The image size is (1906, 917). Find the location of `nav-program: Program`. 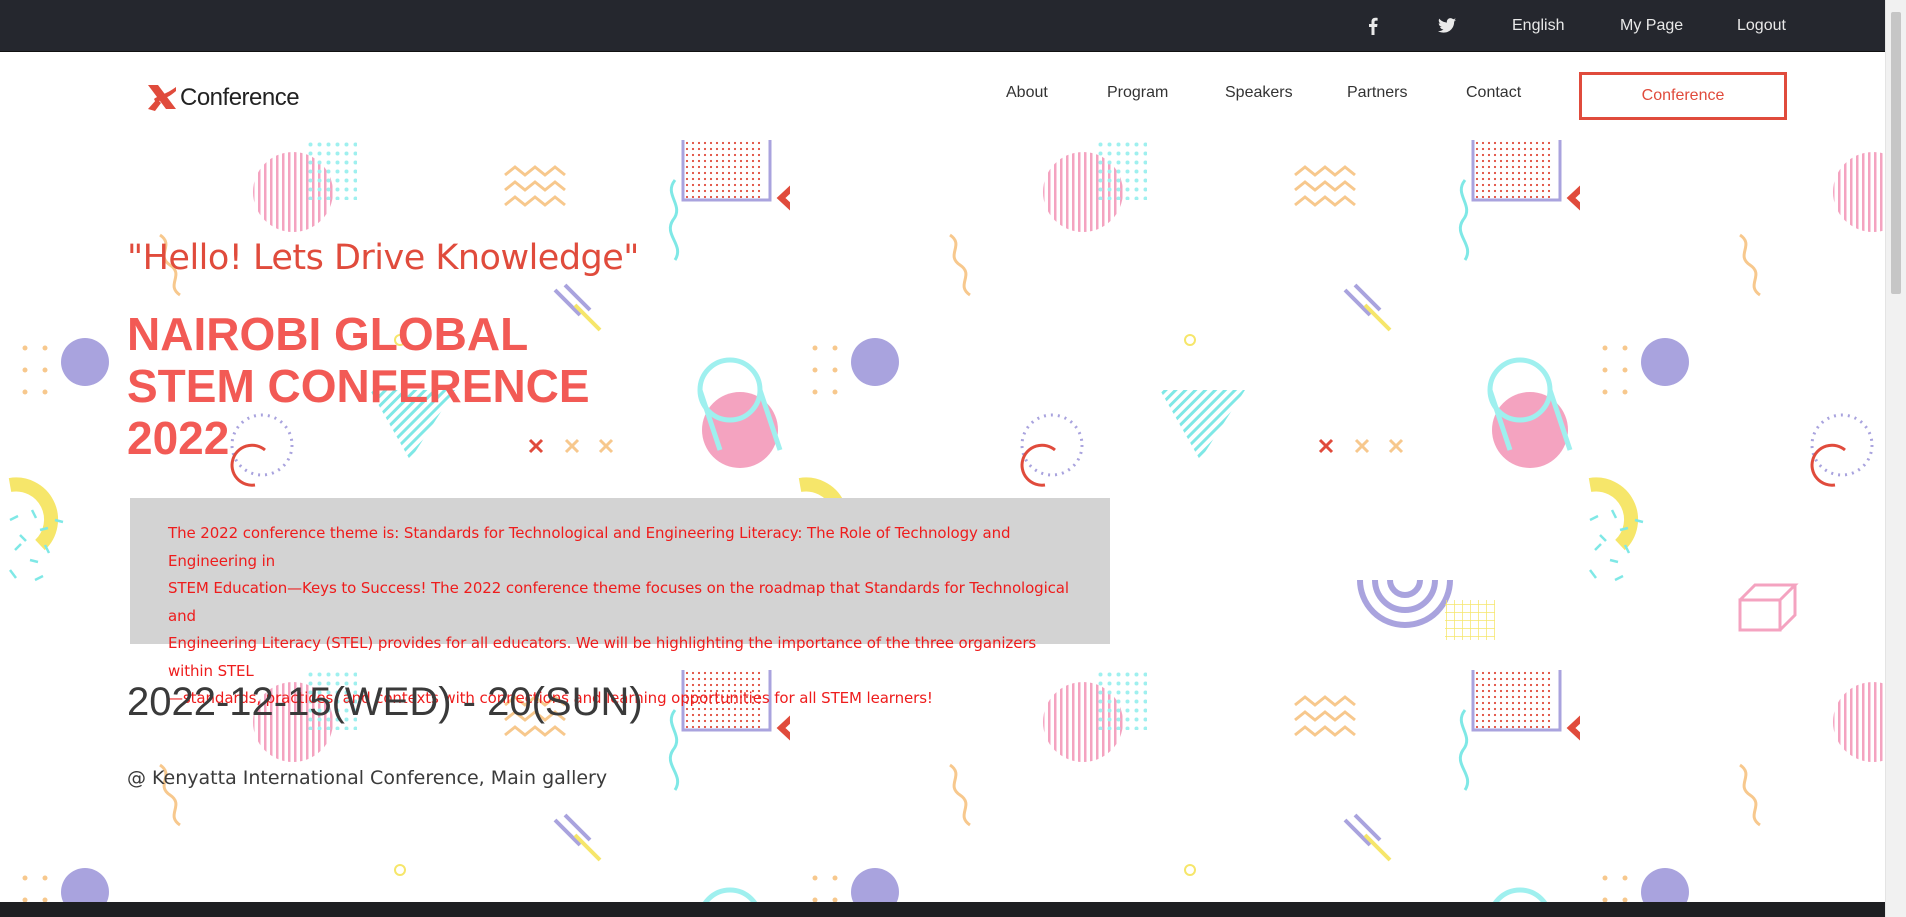

nav-program: Program is located at coordinates (1137, 93).